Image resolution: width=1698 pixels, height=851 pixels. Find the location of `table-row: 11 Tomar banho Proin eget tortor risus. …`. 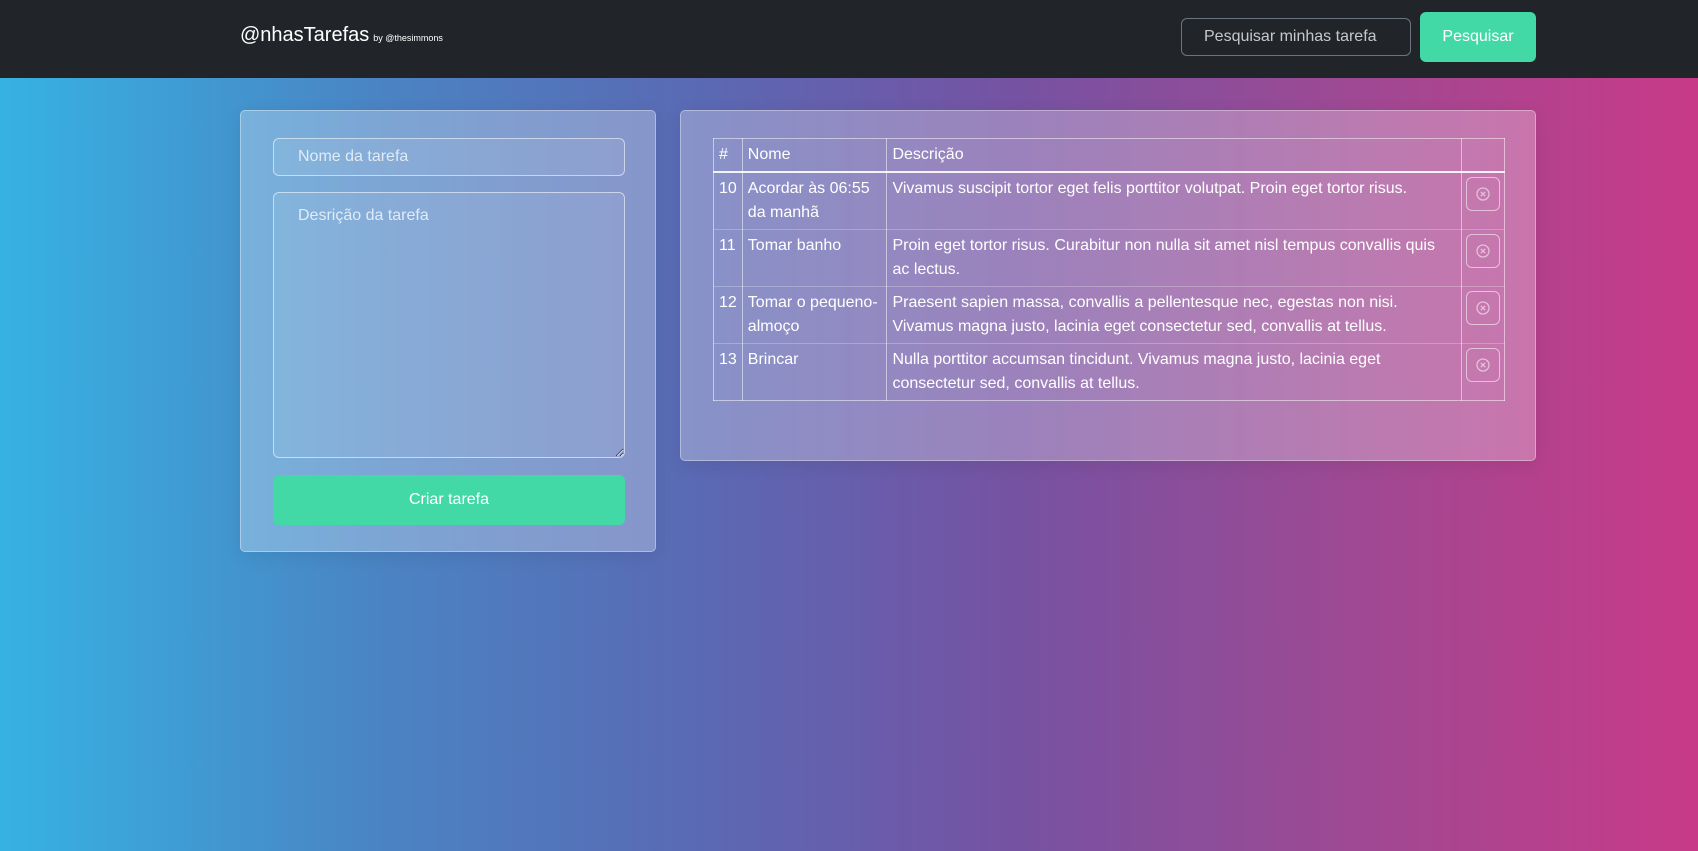

table-row: 11 Tomar banho Proin eget tortor risus. … is located at coordinates (1109, 258).